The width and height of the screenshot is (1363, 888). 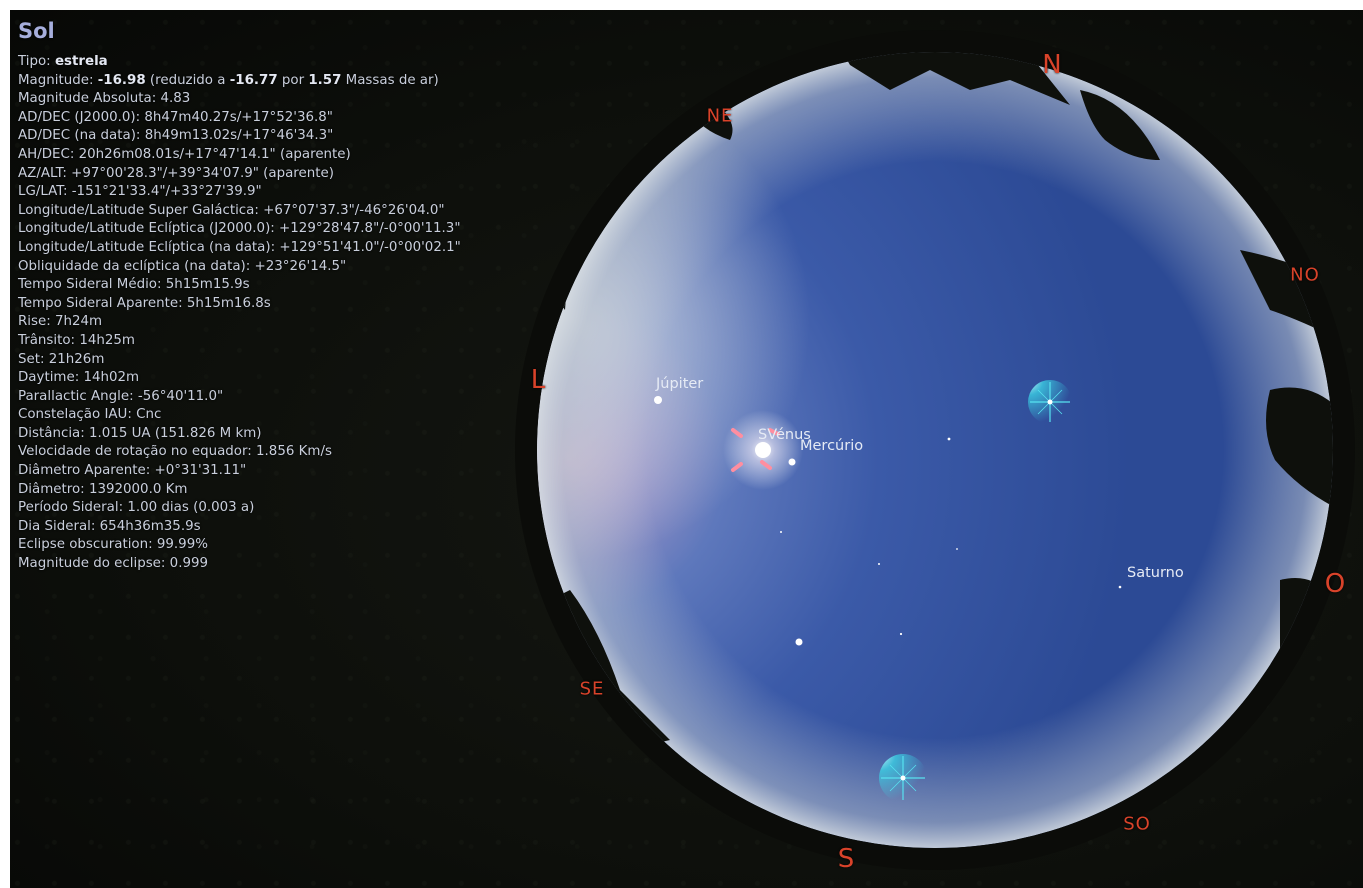 I want to click on info-line: Período Sideral: 1.00 dias (0.003 a), so click(x=136, y=508).